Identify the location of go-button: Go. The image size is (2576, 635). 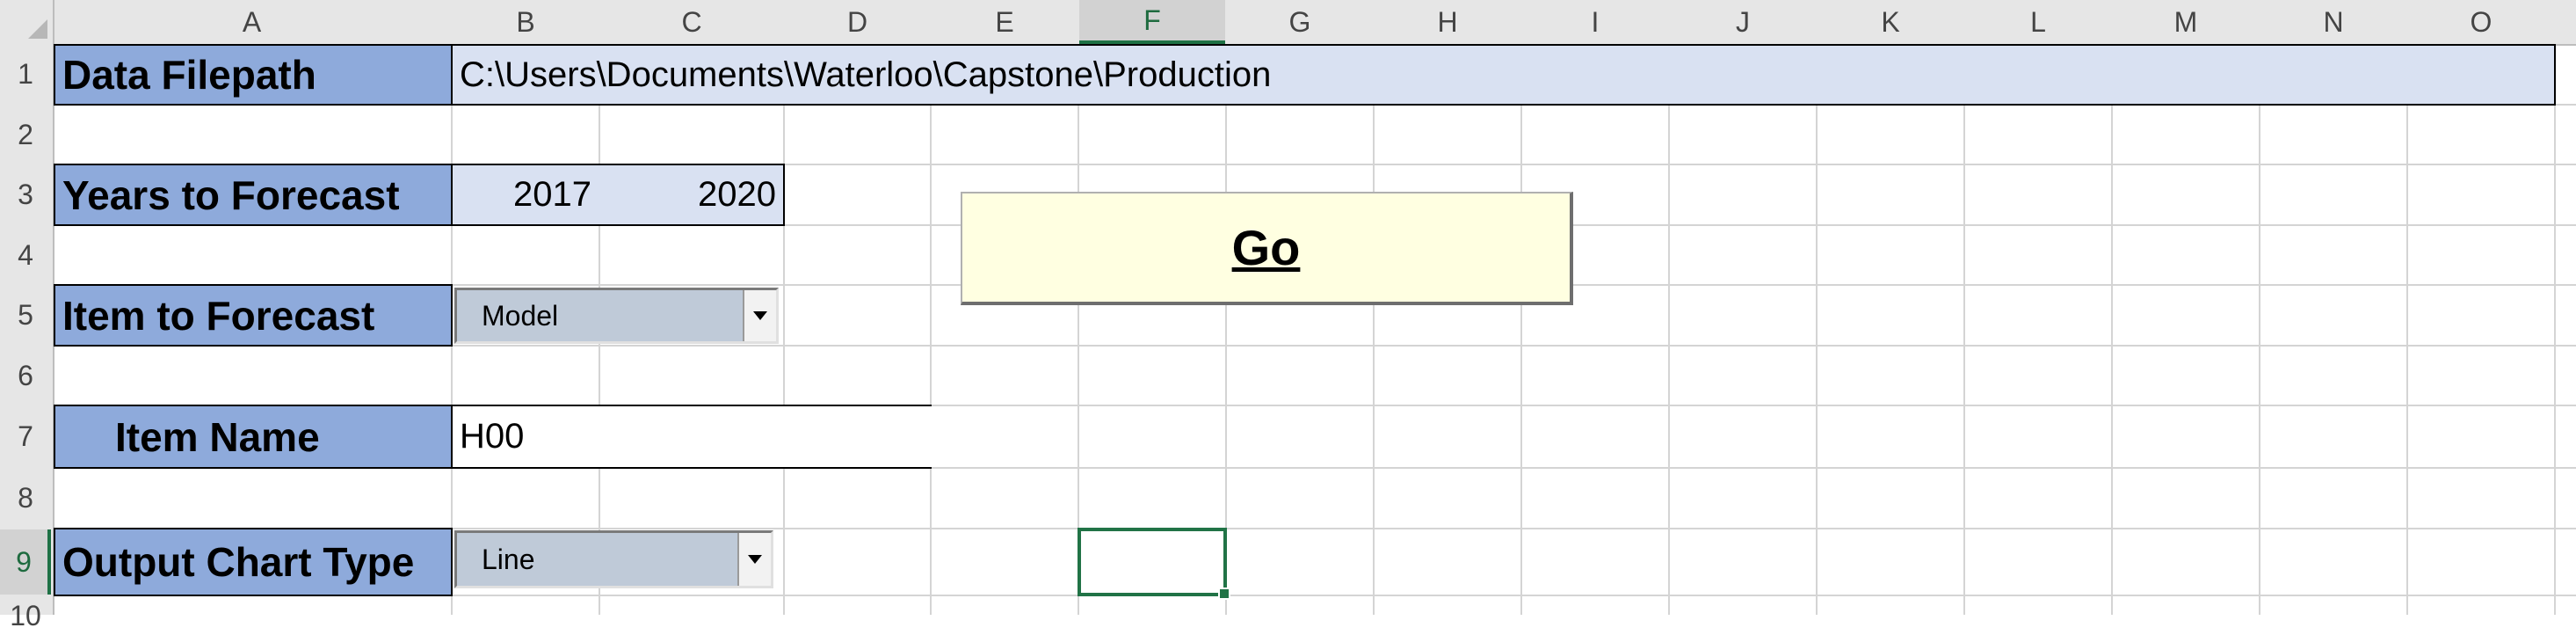
(1267, 249).